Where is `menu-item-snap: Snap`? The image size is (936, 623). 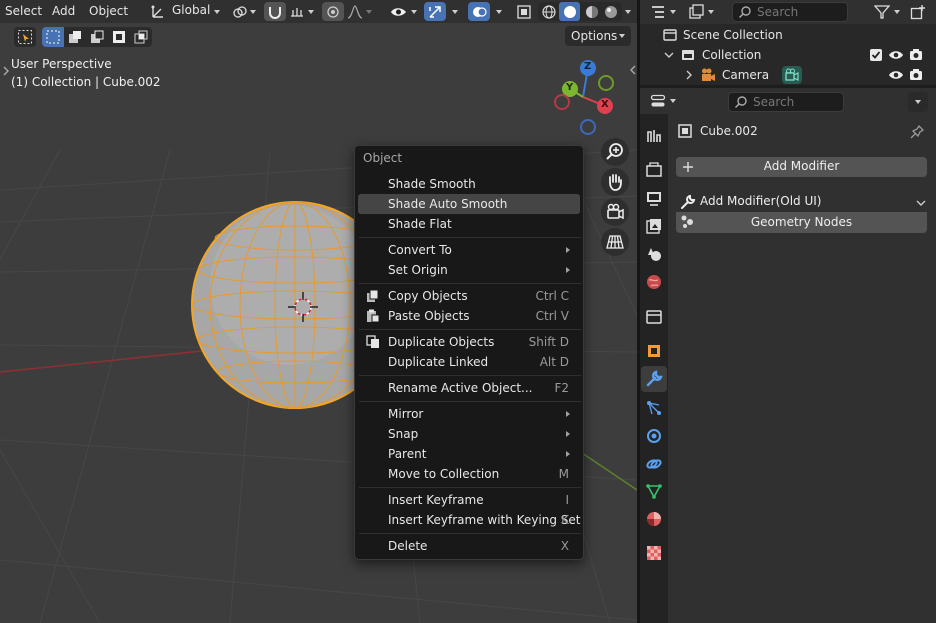
menu-item-snap: Snap is located at coordinates (469, 434).